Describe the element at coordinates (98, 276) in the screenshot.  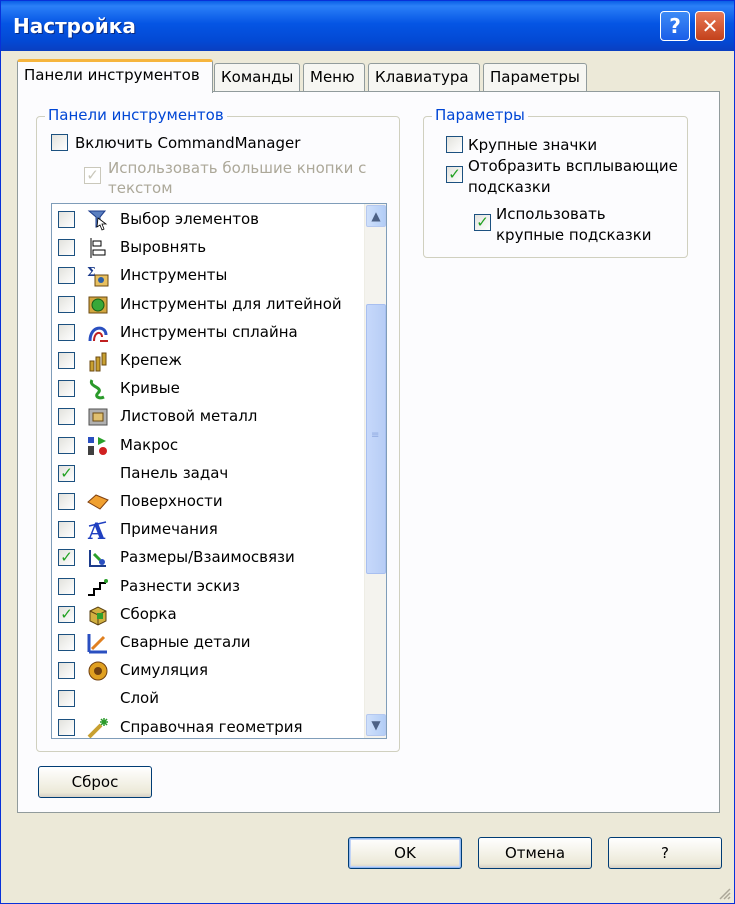
I see `tools-icon: Σ` at that location.